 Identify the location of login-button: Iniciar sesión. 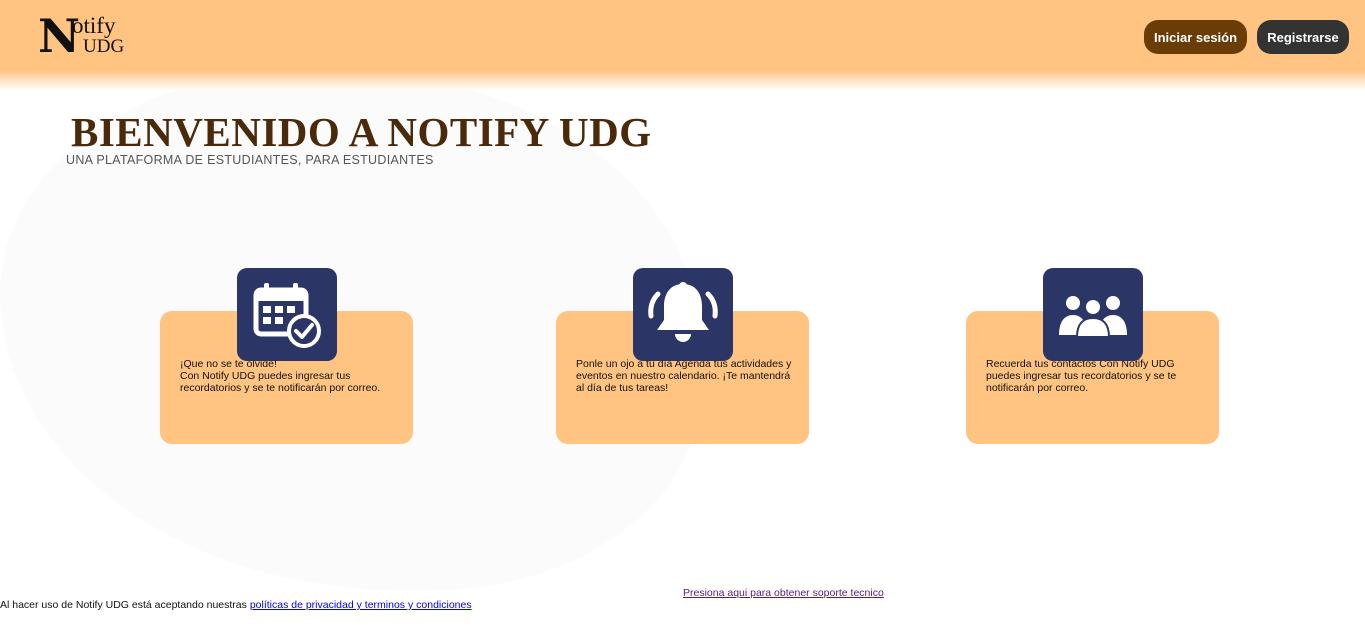
(1195, 37).